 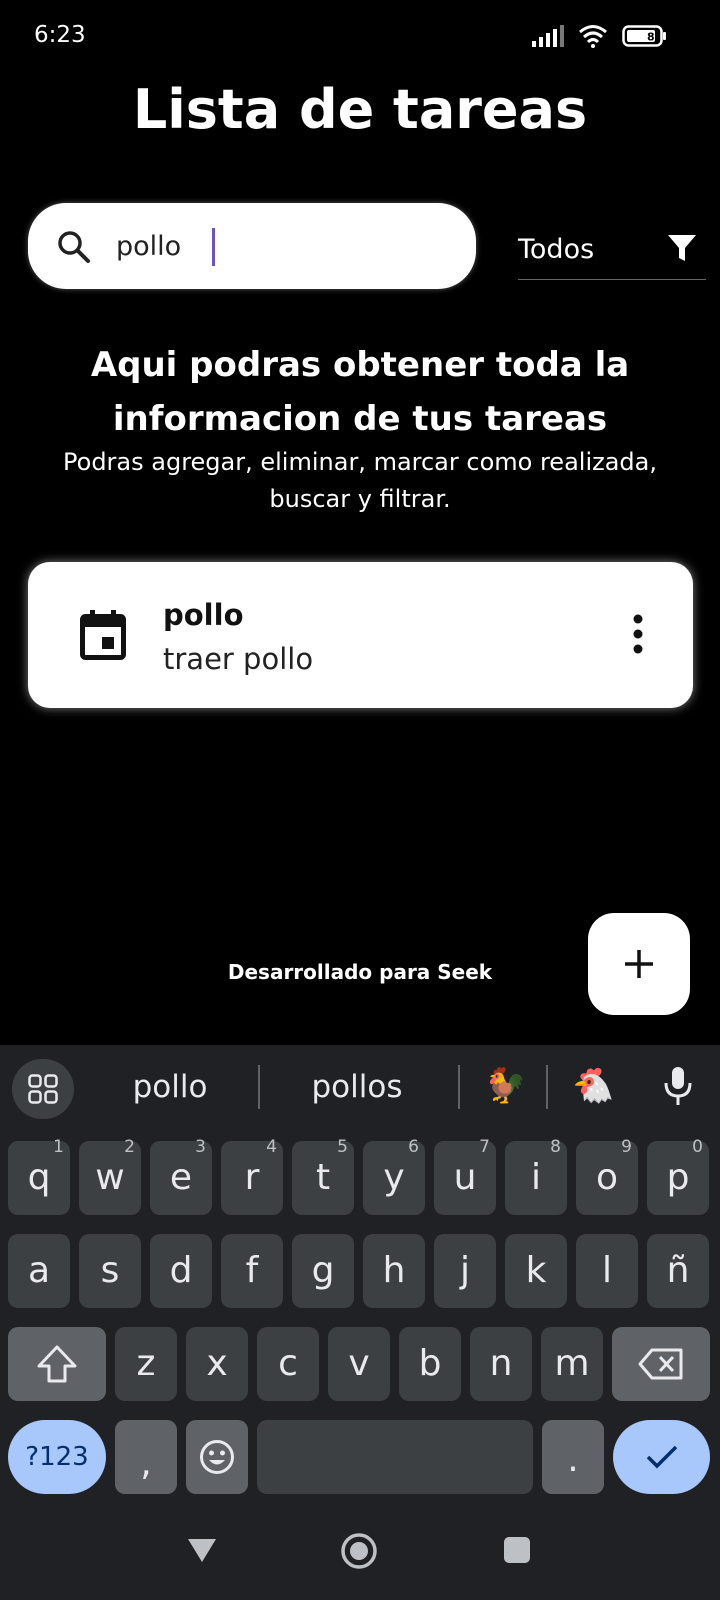 I want to click on key-label: y, so click(x=394, y=1177).